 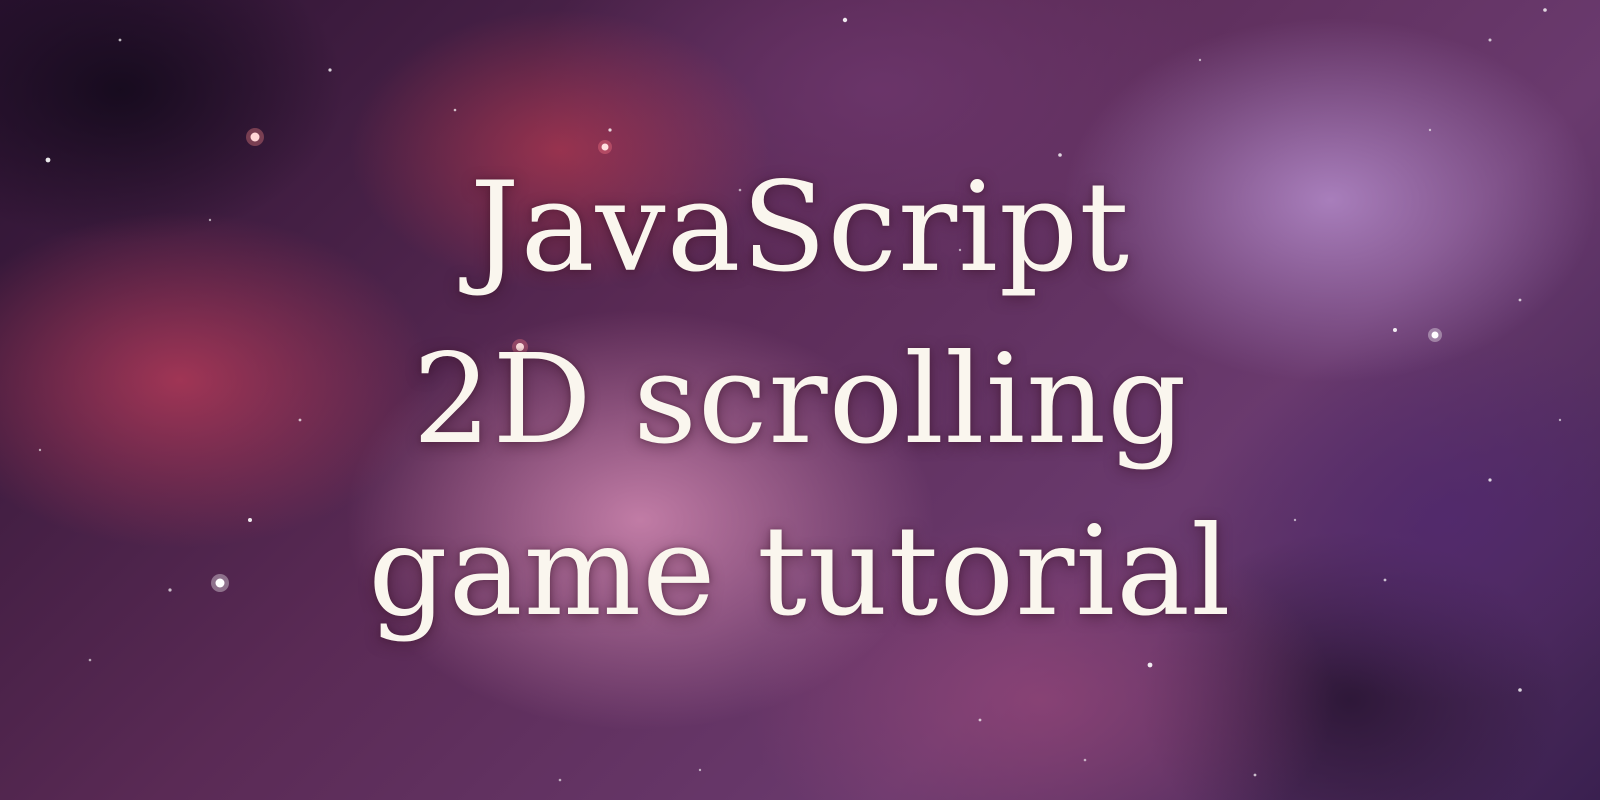 What do you see at coordinates (800, 228) in the screenshot?
I see `title-line-1: JavaScript` at bounding box center [800, 228].